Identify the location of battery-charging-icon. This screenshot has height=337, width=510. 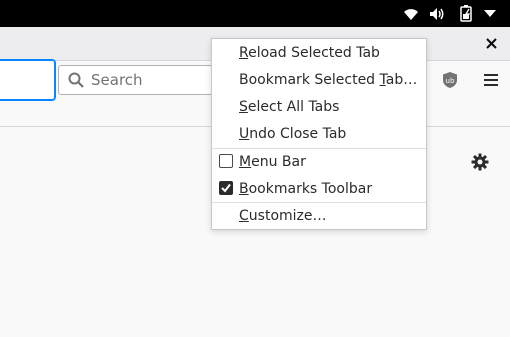
(467, 13).